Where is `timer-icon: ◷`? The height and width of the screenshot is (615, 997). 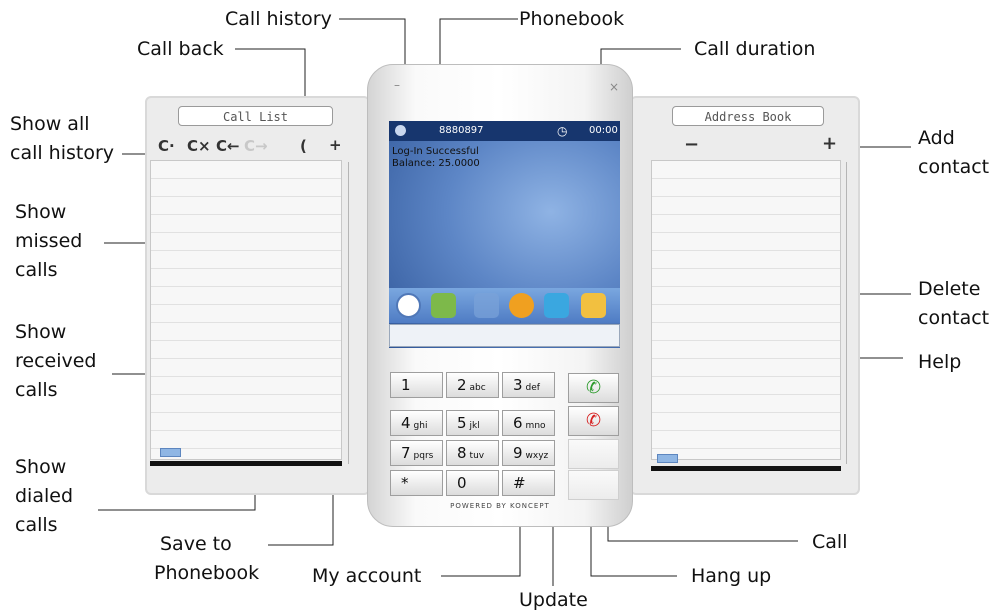
timer-icon: ◷ is located at coordinates (562, 131).